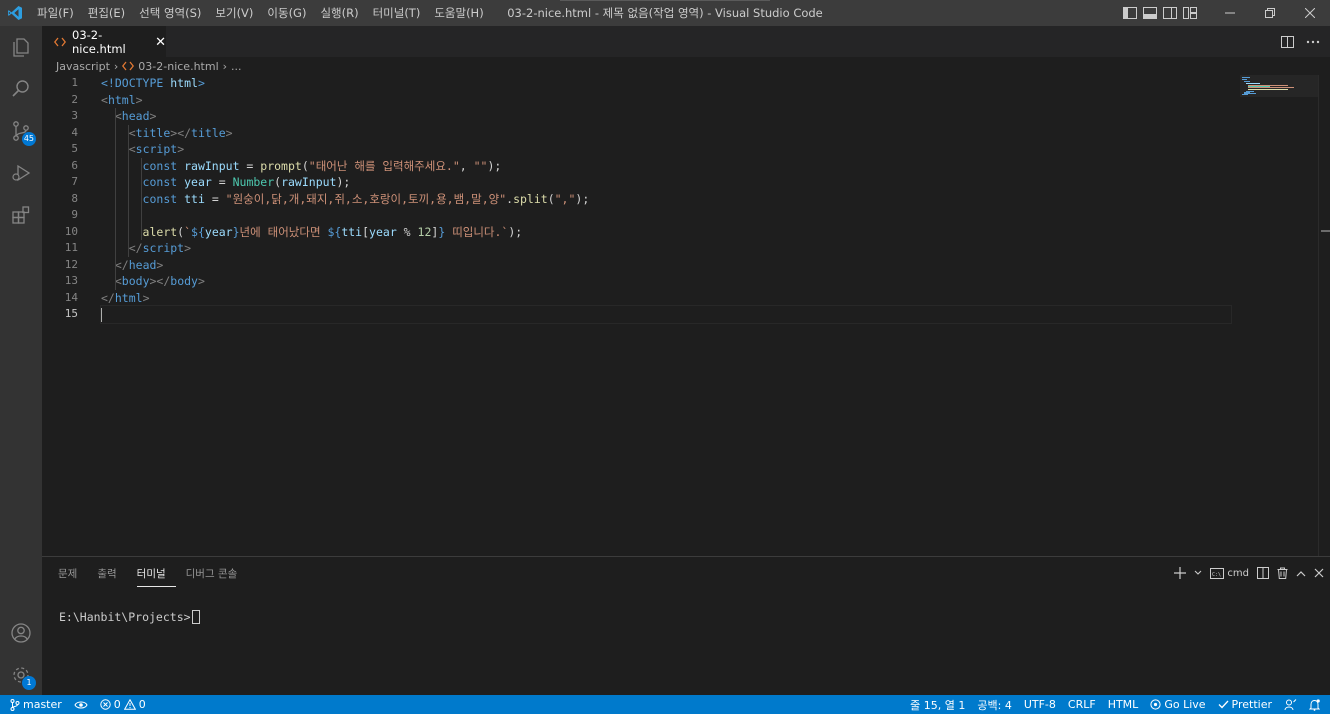 The height and width of the screenshot is (714, 1330). What do you see at coordinates (21, 215) in the screenshot?
I see `extensions-icon` at bounding box center [21, 215].